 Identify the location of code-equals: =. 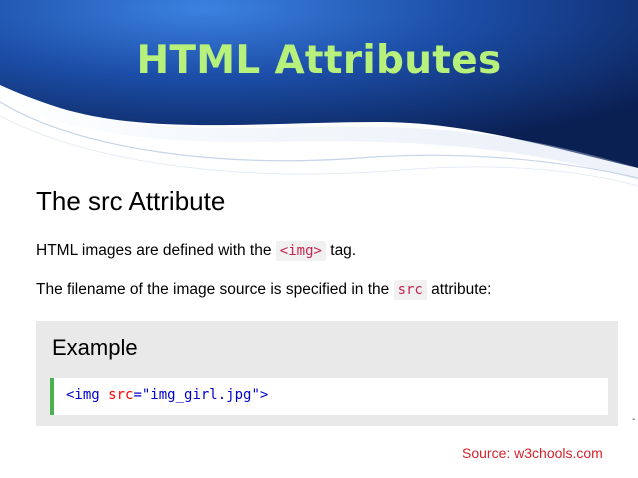
(137, 395).